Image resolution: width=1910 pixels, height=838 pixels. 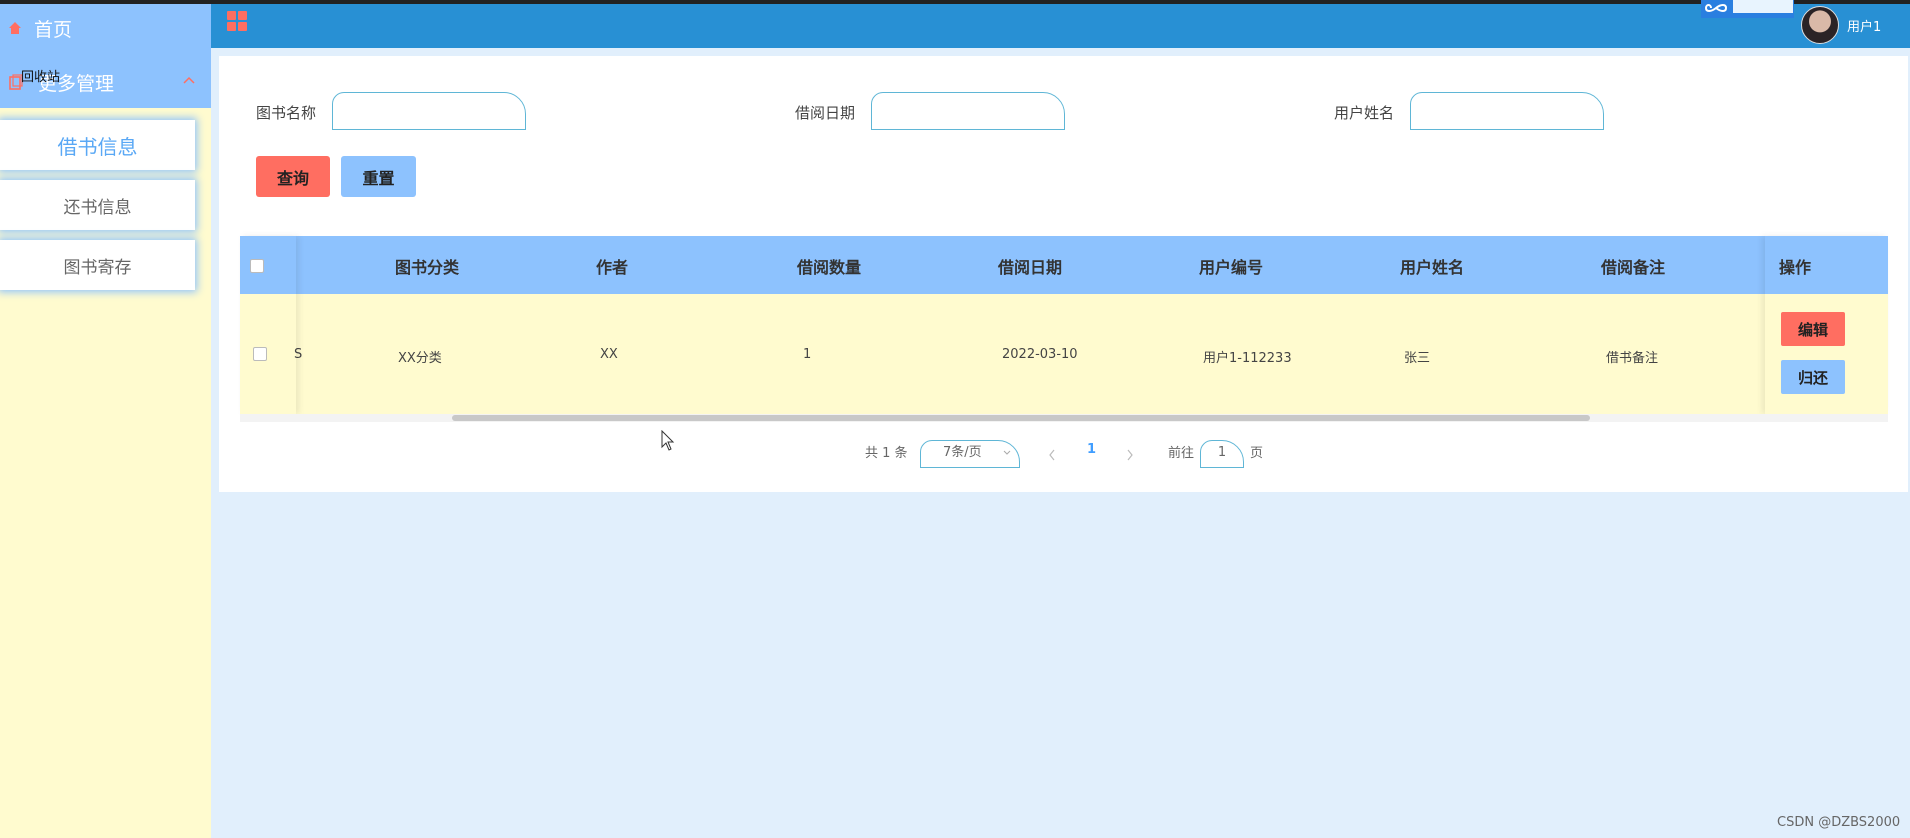 I want to click on grid-menu-icon, so click(x=237, y=21).